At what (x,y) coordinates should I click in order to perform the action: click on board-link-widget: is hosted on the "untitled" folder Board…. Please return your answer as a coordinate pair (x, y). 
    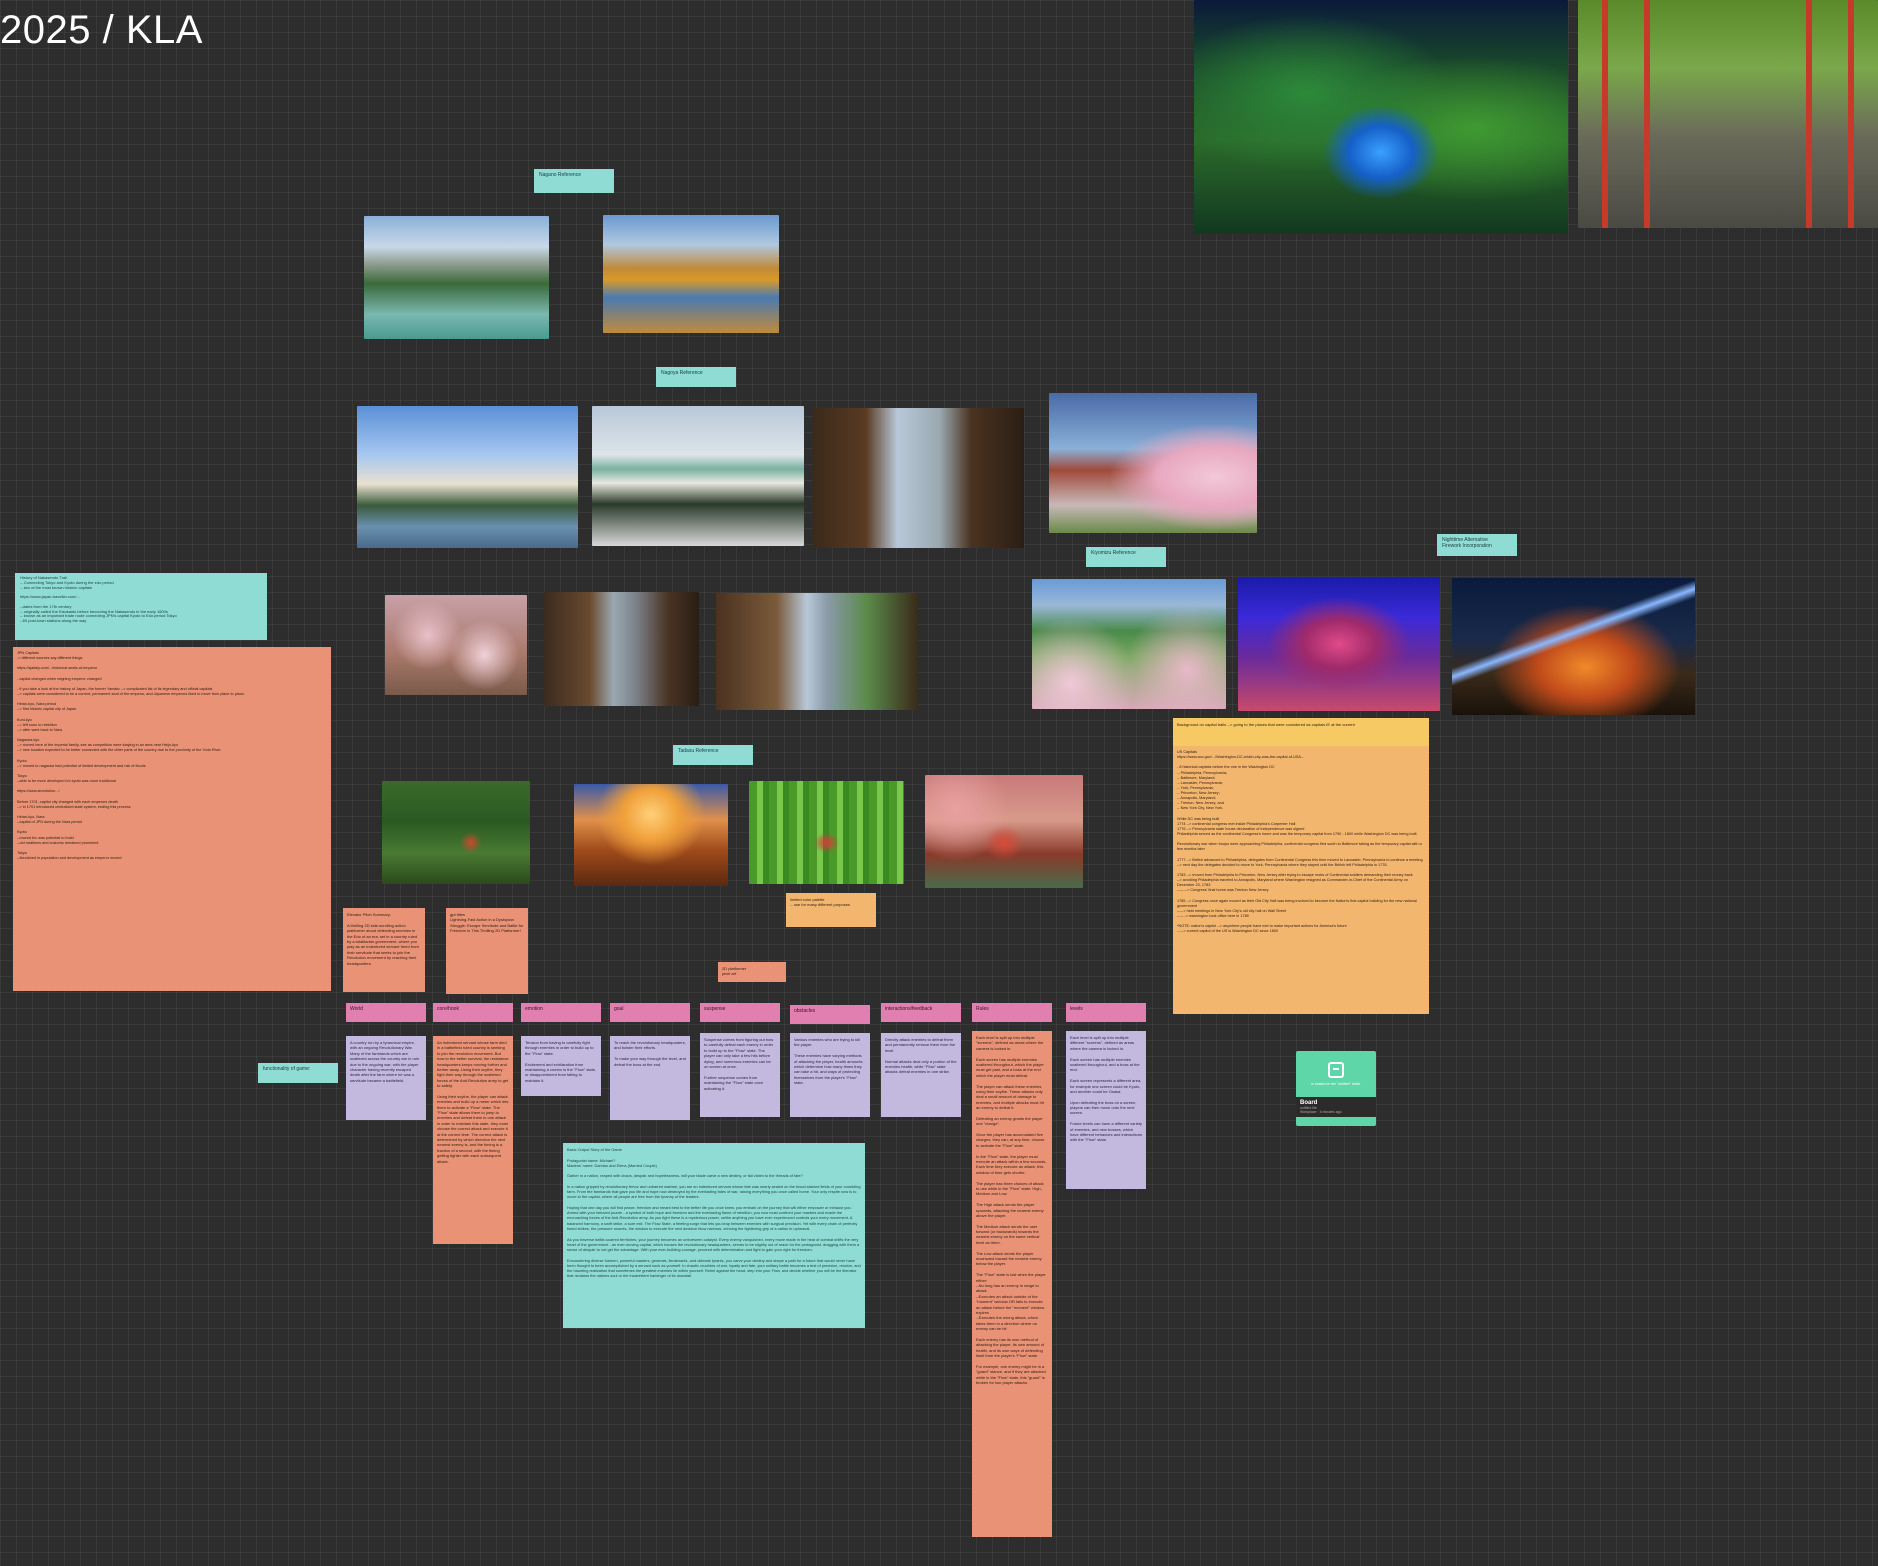
    Looking at the image, I should click on (1336, 1088).